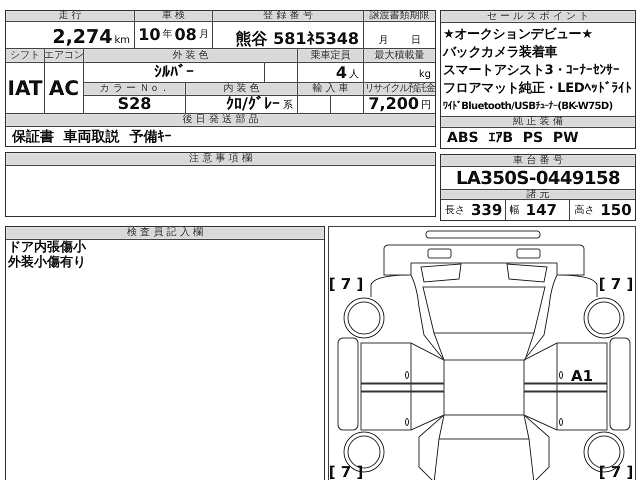 The width and height of the screenshot is (640, 480). Describe the element at coordinates (242, 89) in the screenshot. I see `field-label: 内 装 色` at that location.